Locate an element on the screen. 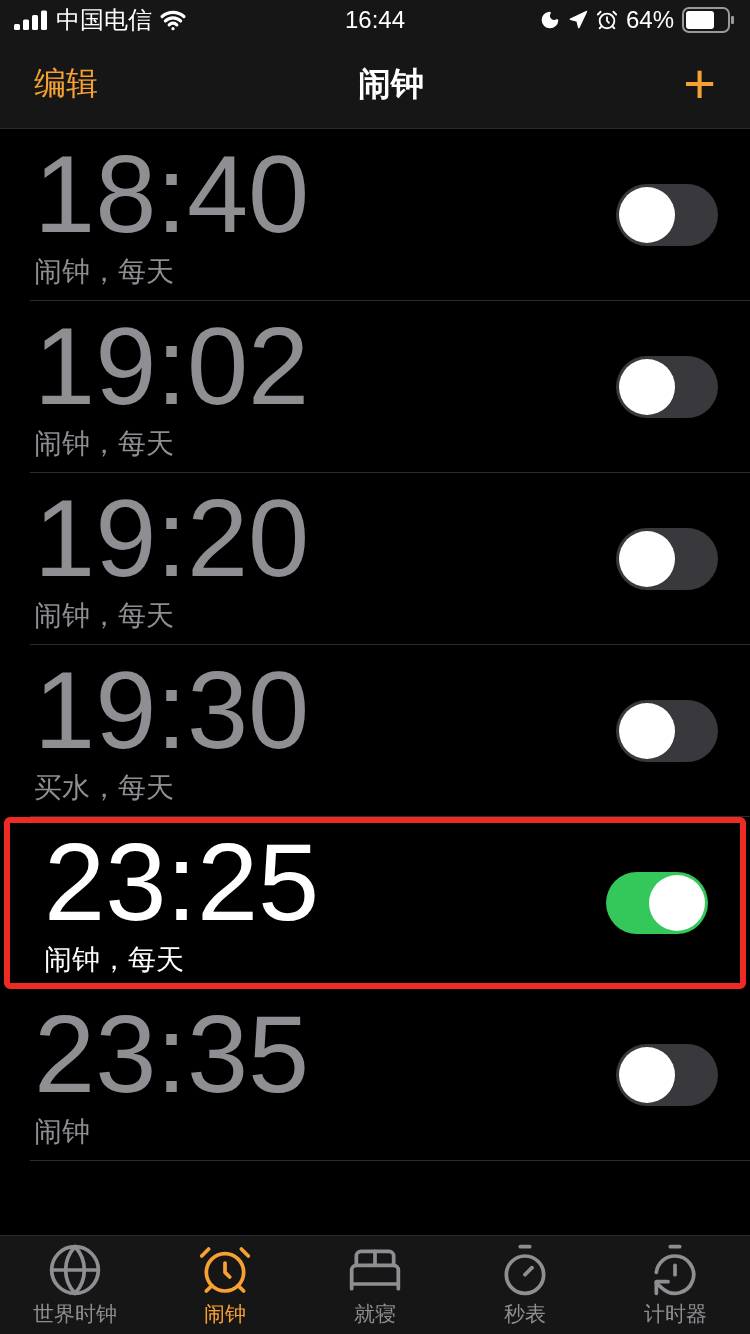 The width and height of the screenshot is (750, 1334). tab-item: 秒表 is located at coordinates (525, 1285).